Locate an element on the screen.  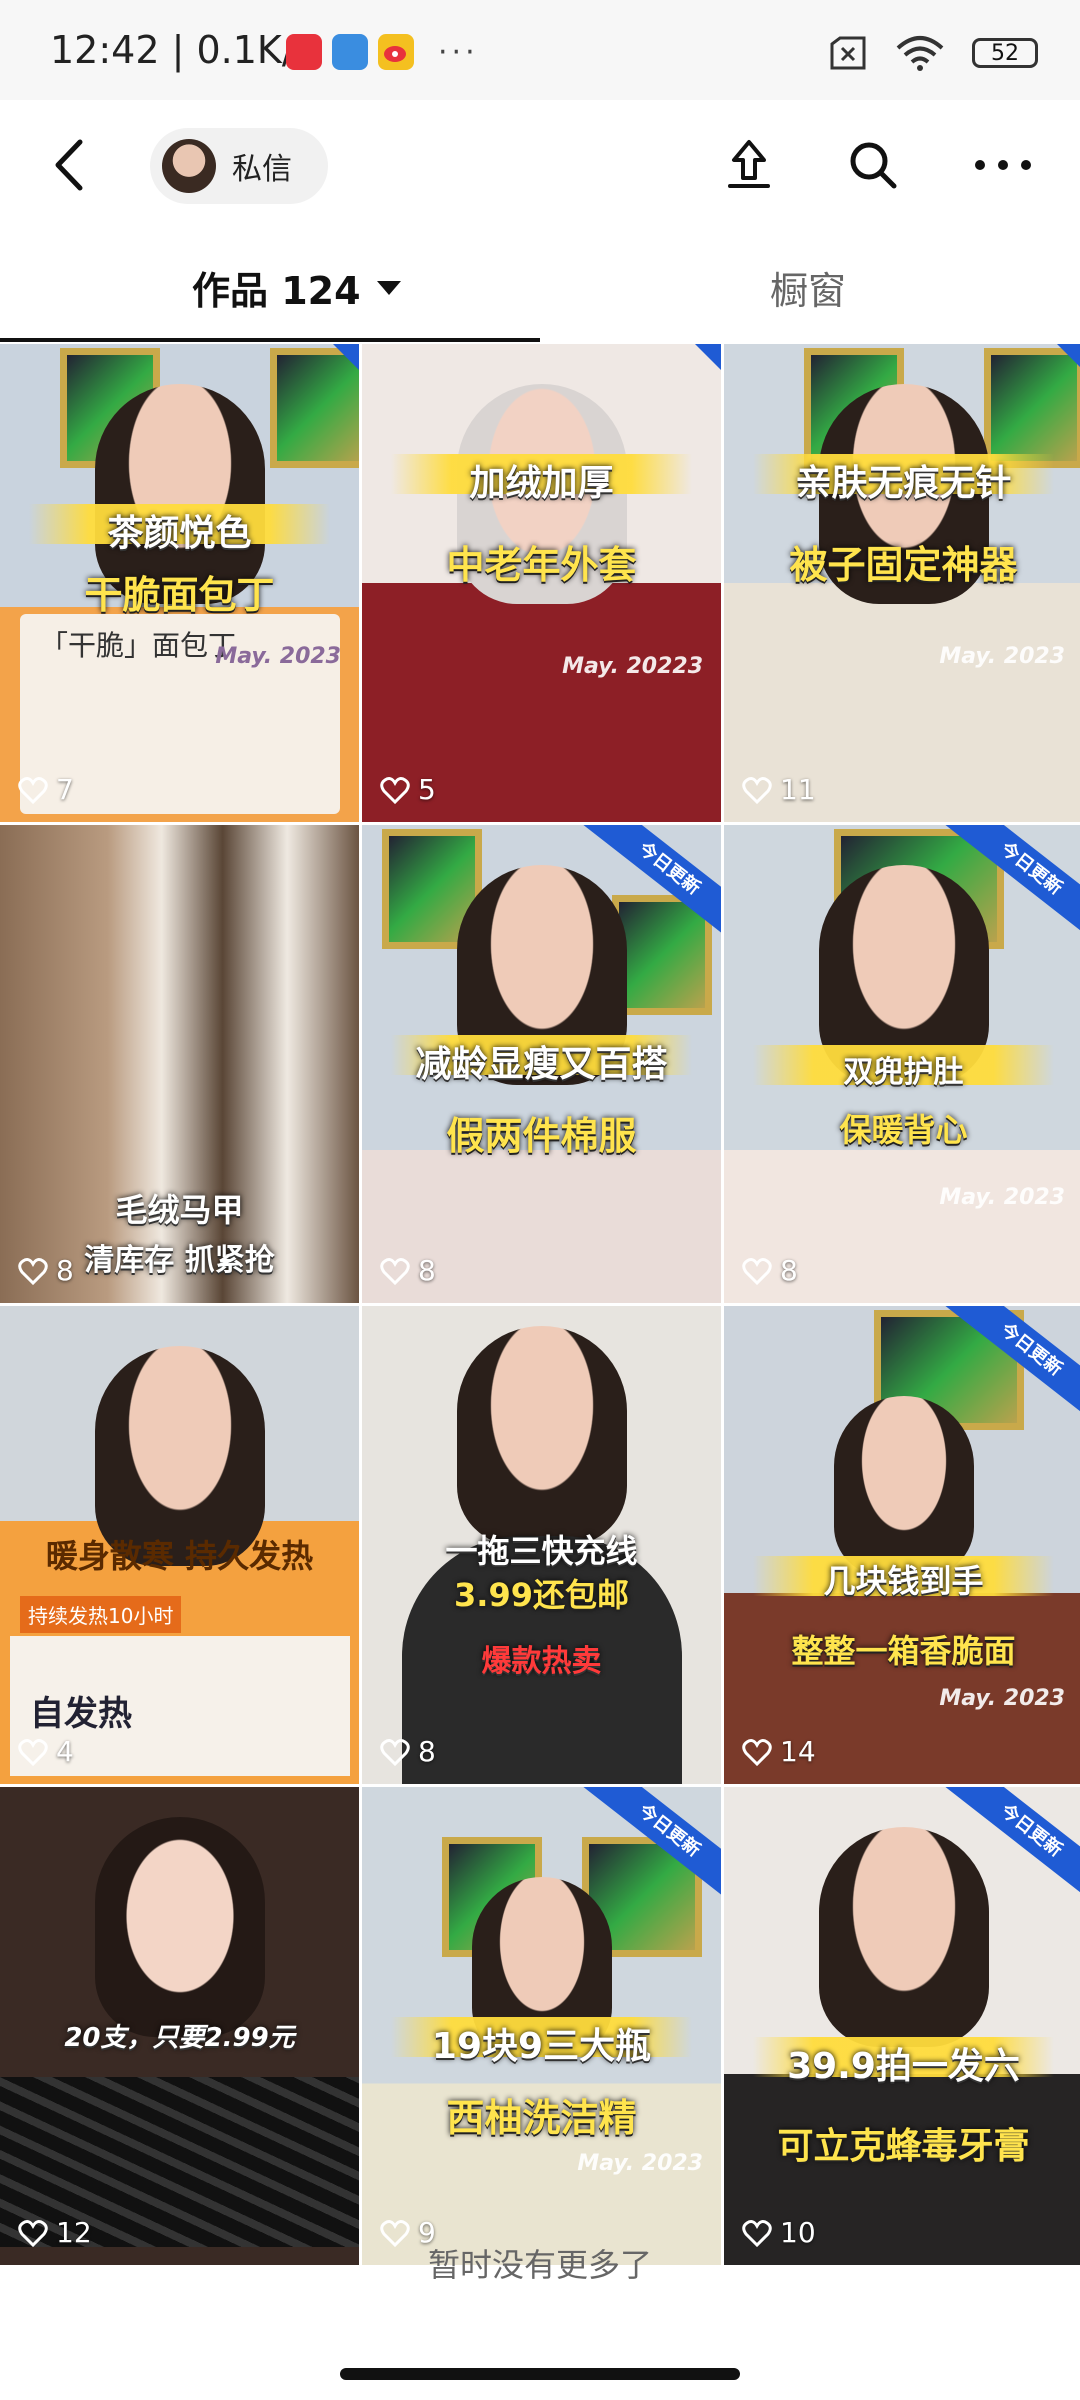
video-tile: 几块钱到手 整整一箱香脆面 May. 2023 今日更新 14 is located at coordinates (902, 1545).